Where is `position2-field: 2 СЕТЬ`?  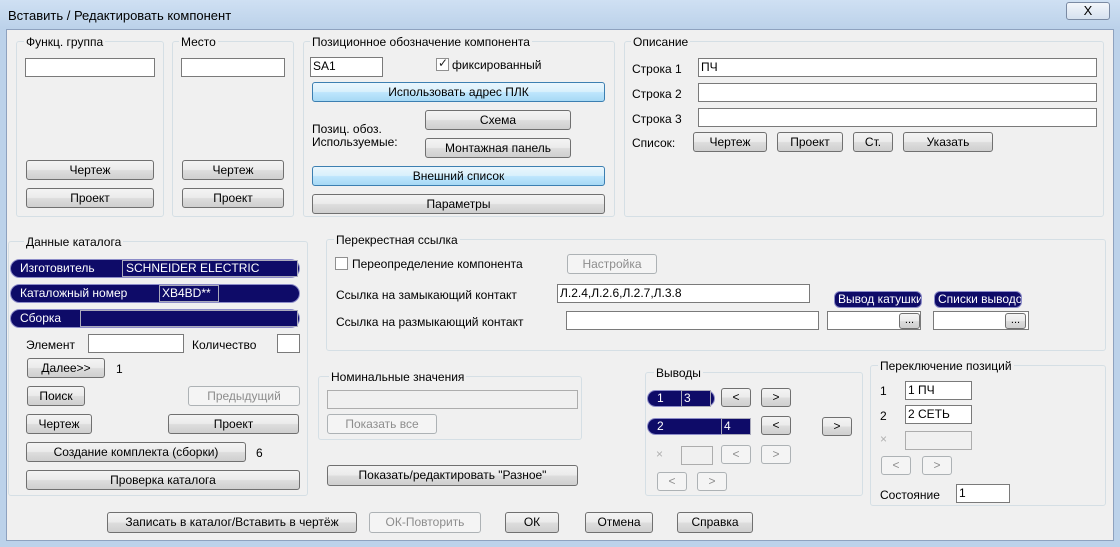
position2-field: 2 СЕТЬ is located at coordinates (938, 414).